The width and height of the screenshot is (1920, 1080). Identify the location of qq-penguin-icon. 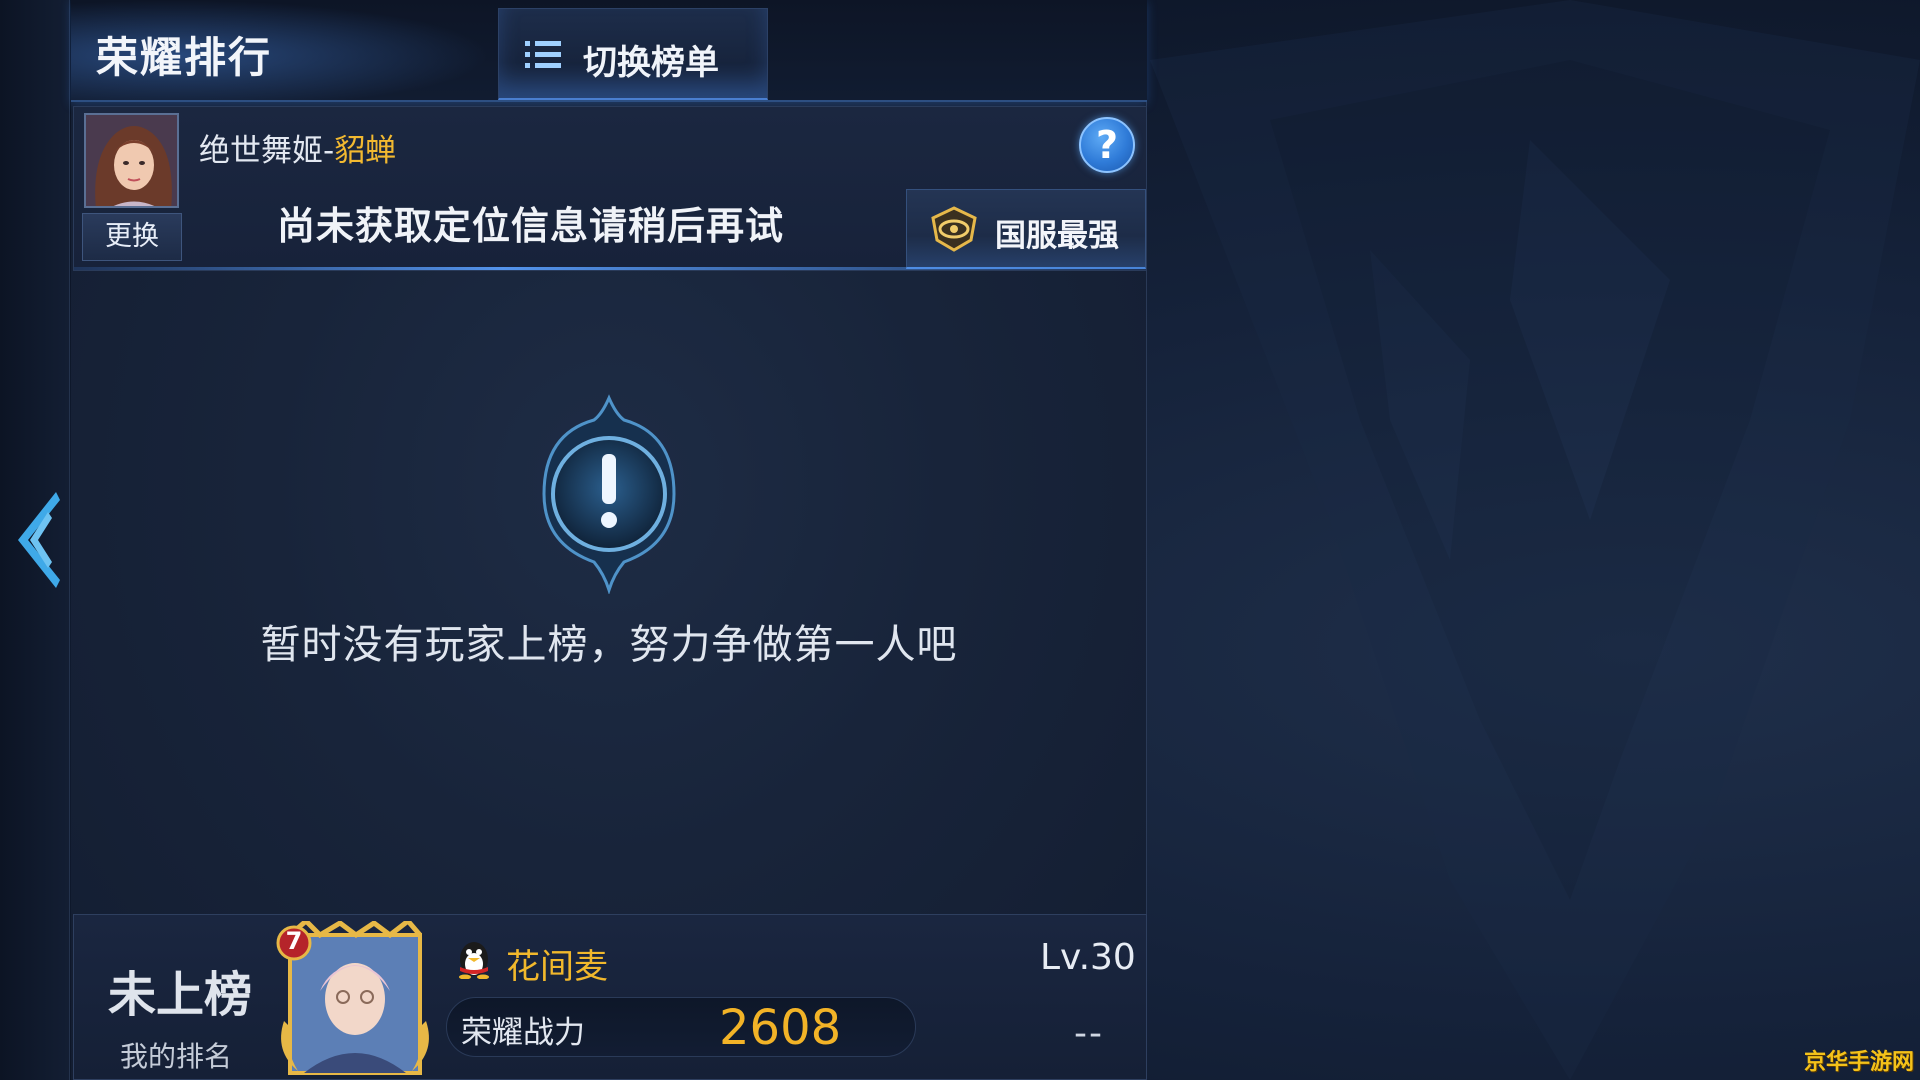
(474, 960).